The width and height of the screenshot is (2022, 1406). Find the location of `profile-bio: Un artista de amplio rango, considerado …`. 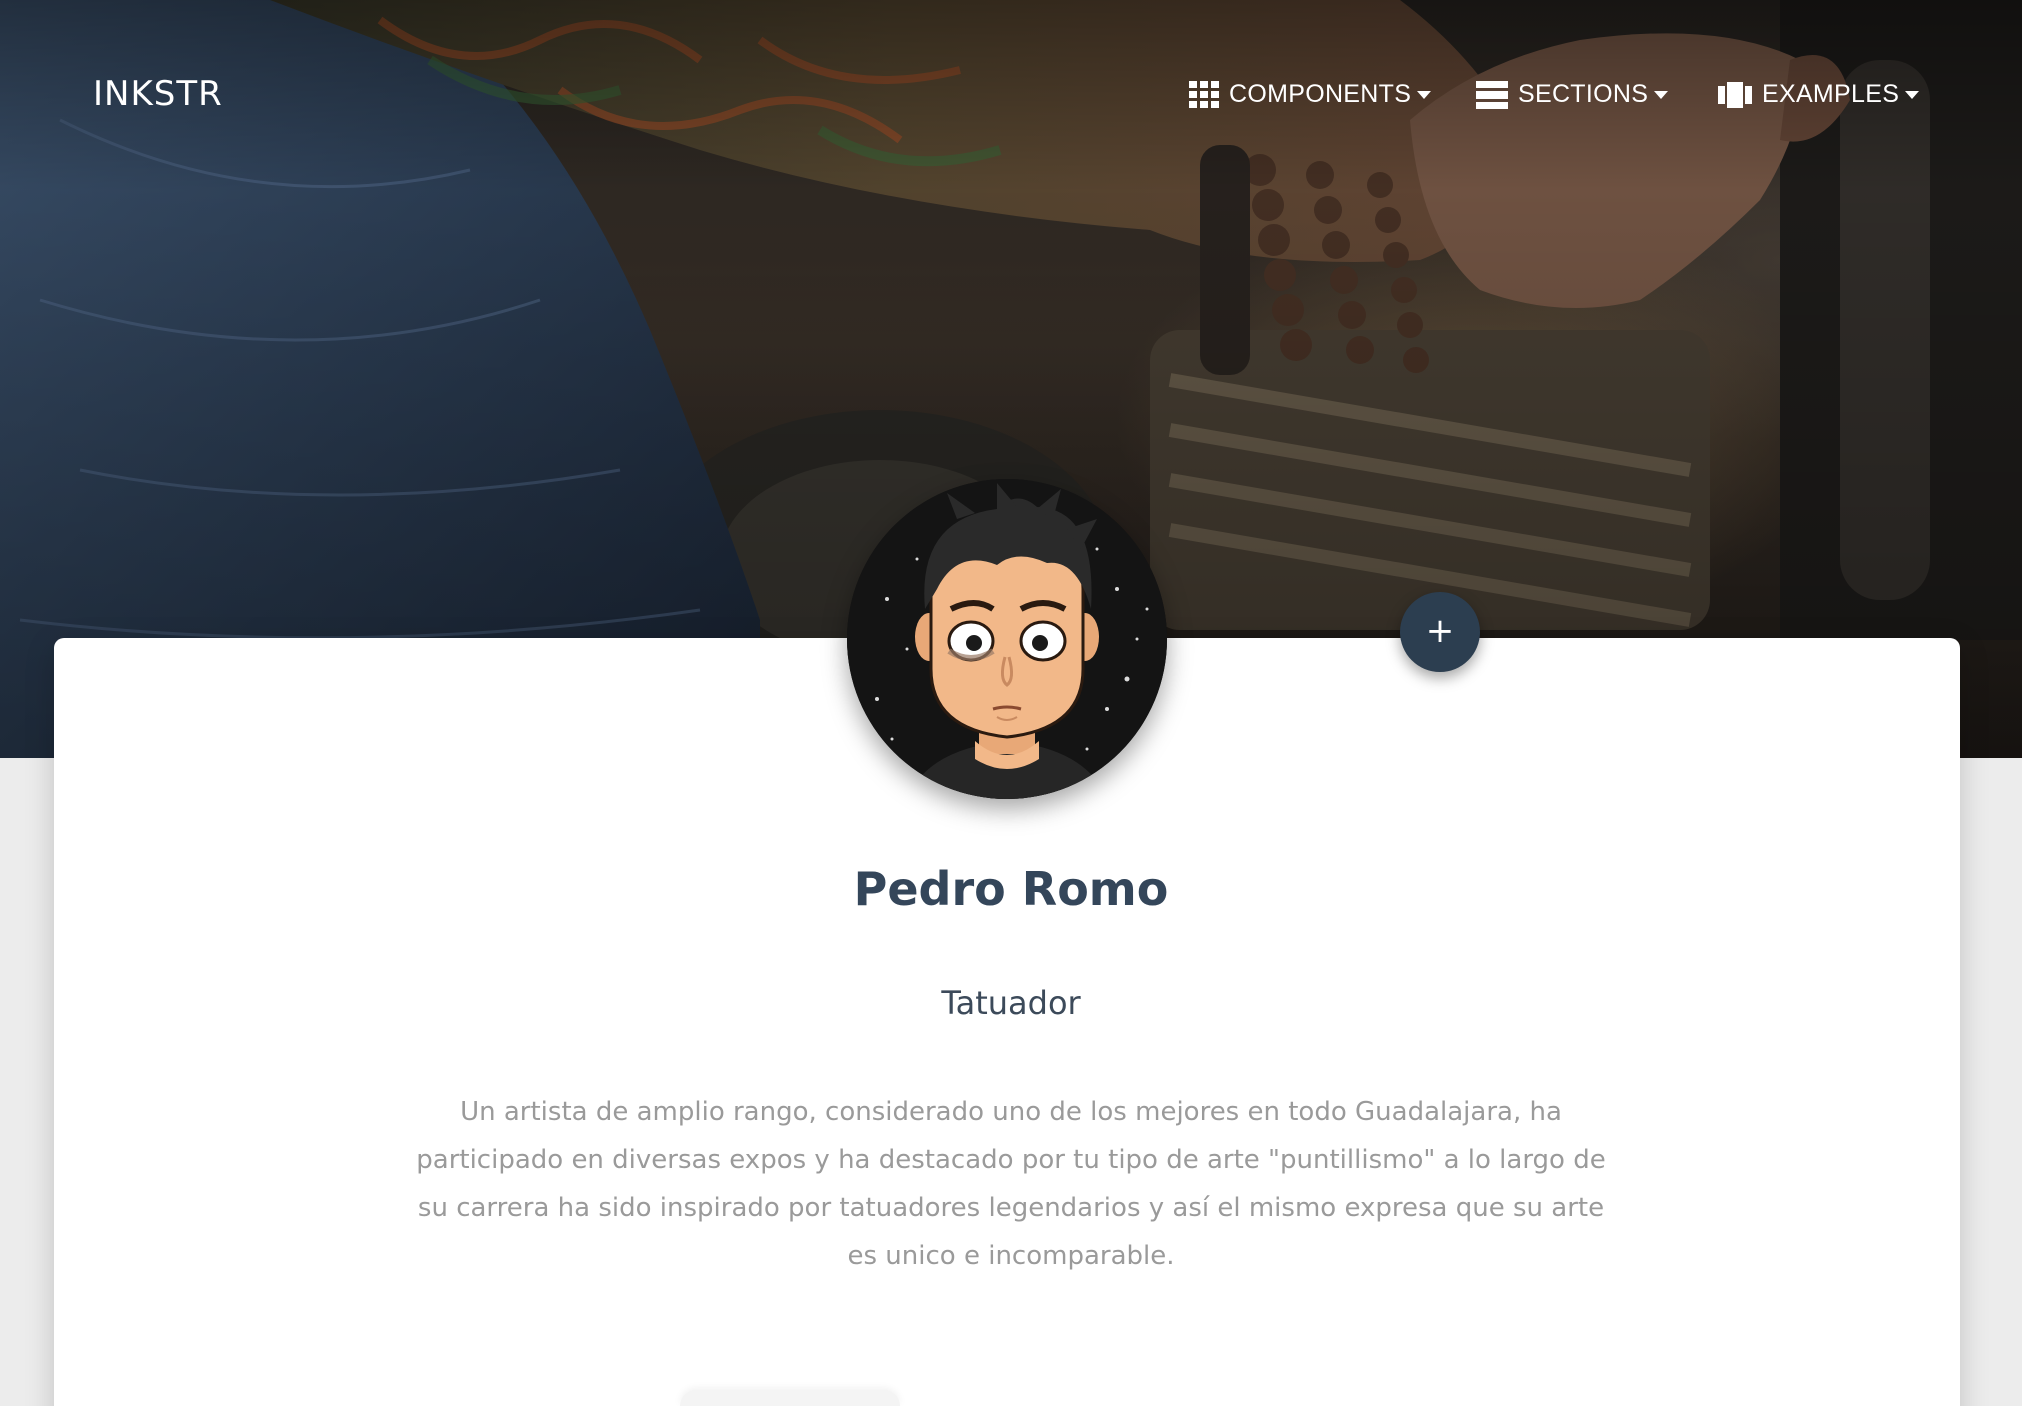

profile-bio: Un artista de amplio rango, considerado … is located at coordinates (1011, 1184).